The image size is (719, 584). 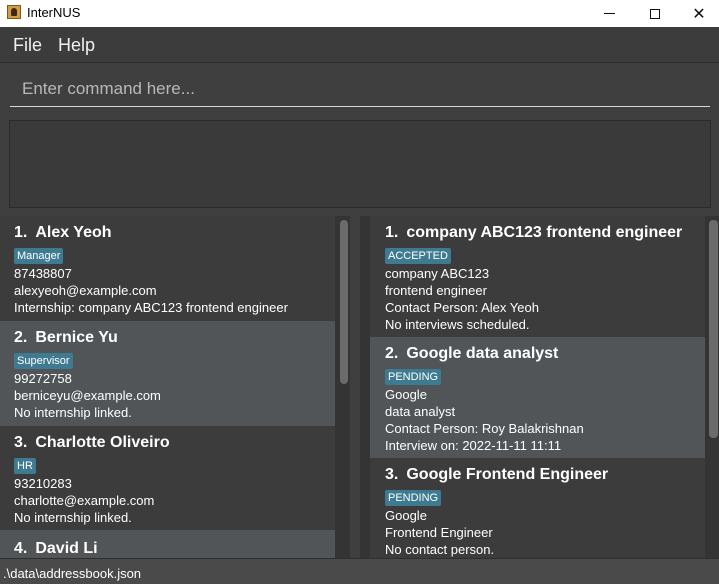 I want to click on internship-list-scrollbar, so click(x=713, y=329).